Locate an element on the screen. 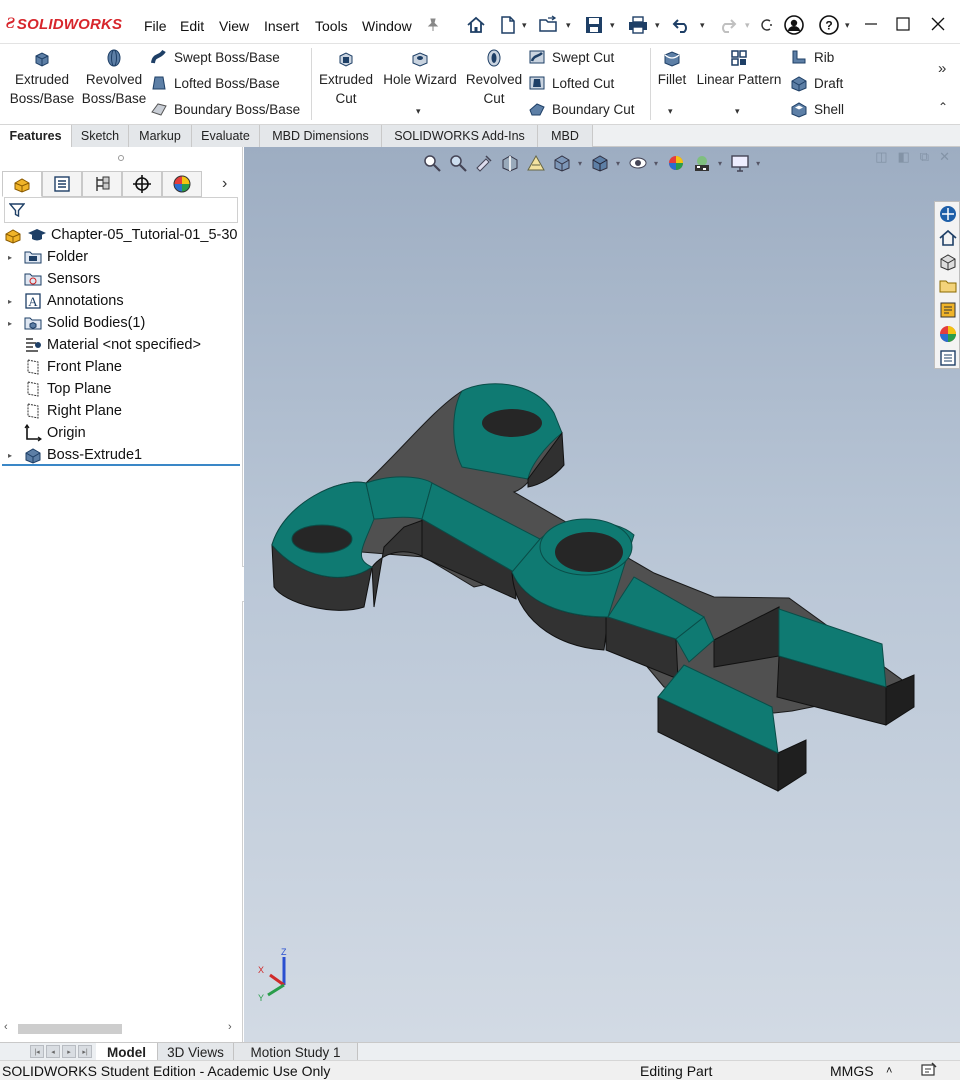  revolved-cut-button: Revolved Cut is located at coordinates (494, 78).